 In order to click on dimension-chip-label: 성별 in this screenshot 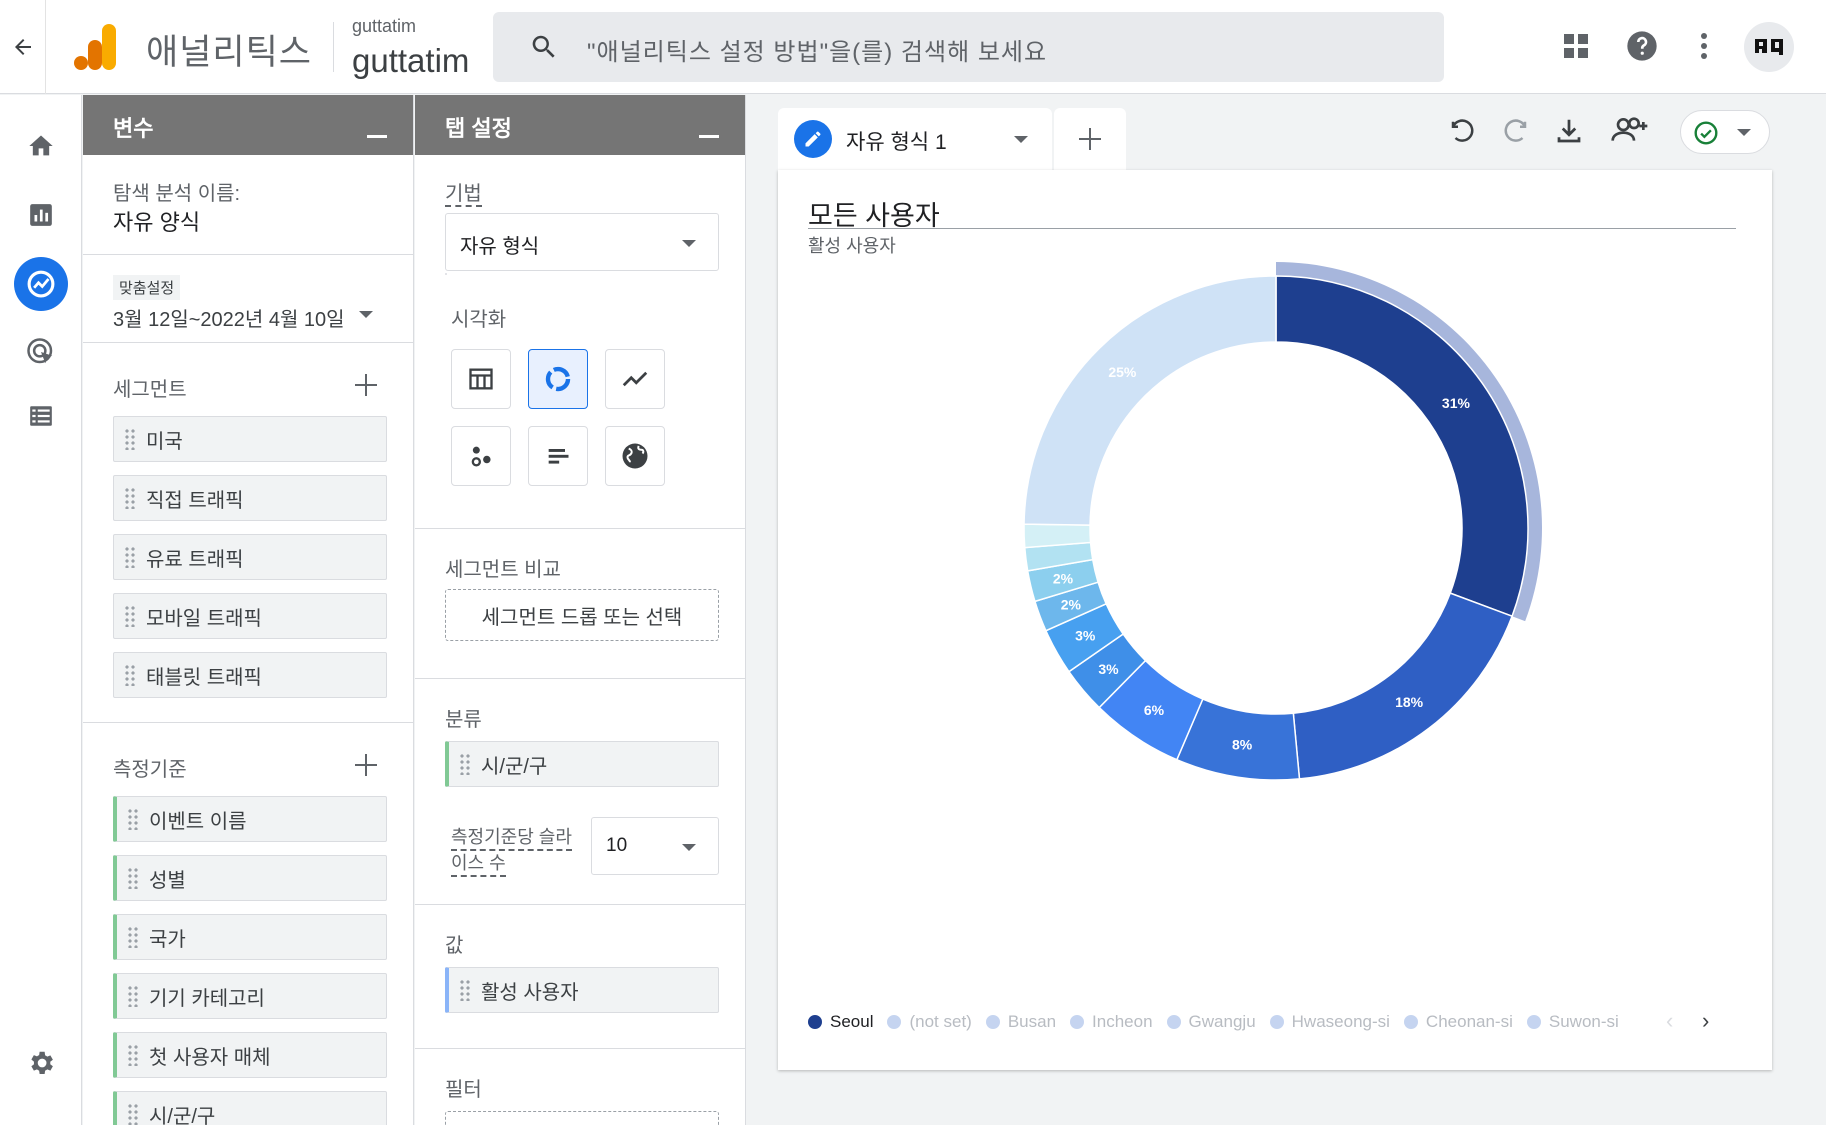, I will do `click(167, 880)`.